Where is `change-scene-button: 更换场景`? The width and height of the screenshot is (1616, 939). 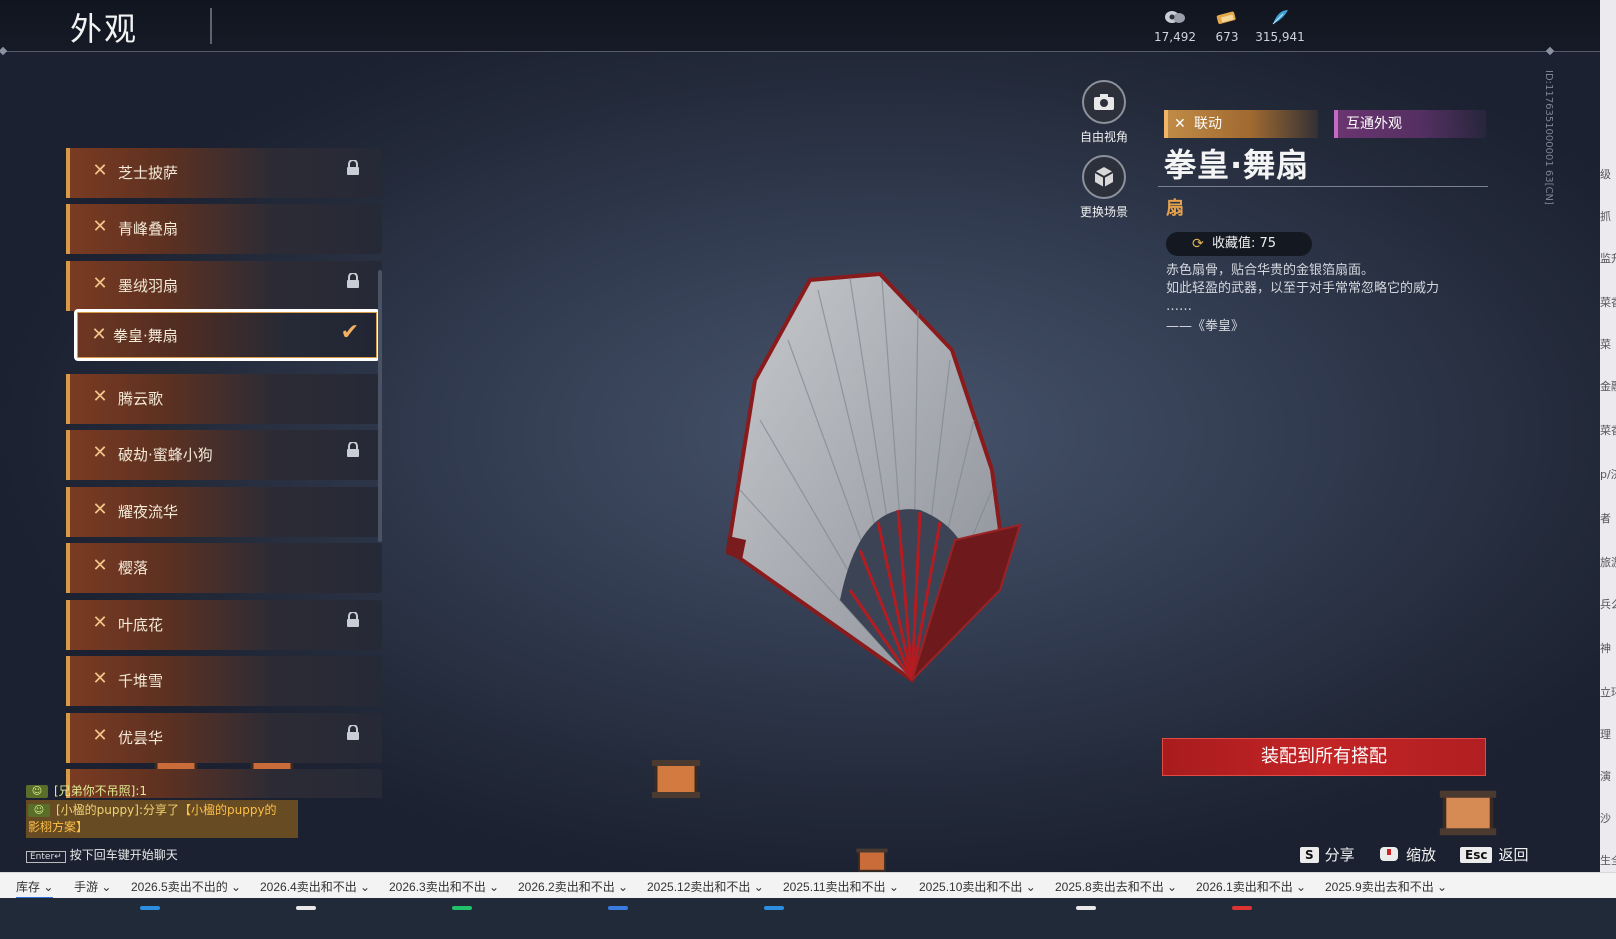 change-scene-button: 更换场景 is located at coordinates (1104, 187).